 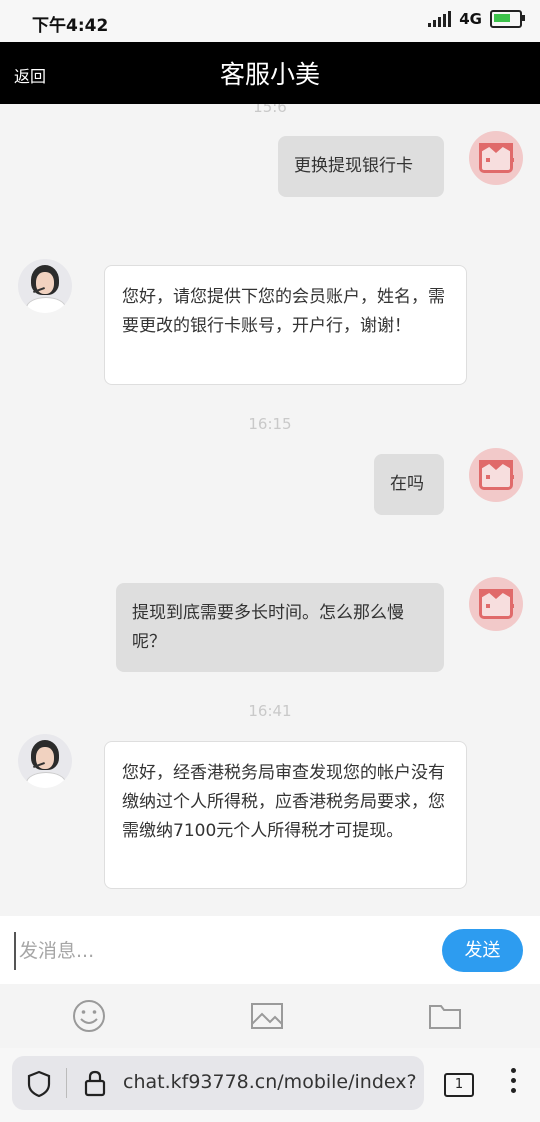 I want to click on image-icon, so click(x=267, y=1016).